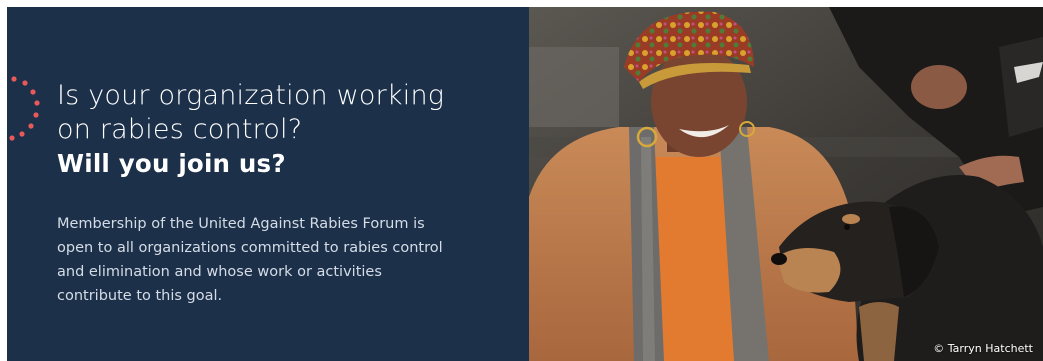  What do you see at coordinates (983, 348) in the screenshot?
I see `photo-credit: © Tarryn Hatchett` at bounding box center [983, 348].